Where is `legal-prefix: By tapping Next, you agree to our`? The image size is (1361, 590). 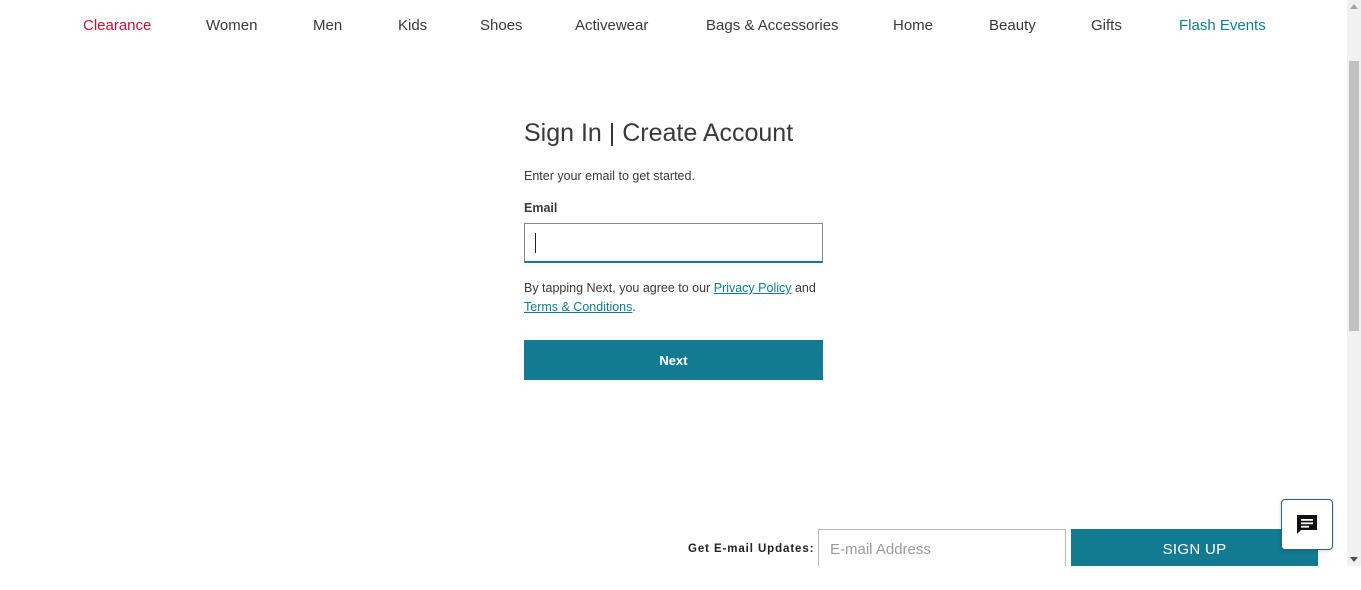 legal-prefix: By tapping Next, you agree to our is located at coordinates (619, 288).